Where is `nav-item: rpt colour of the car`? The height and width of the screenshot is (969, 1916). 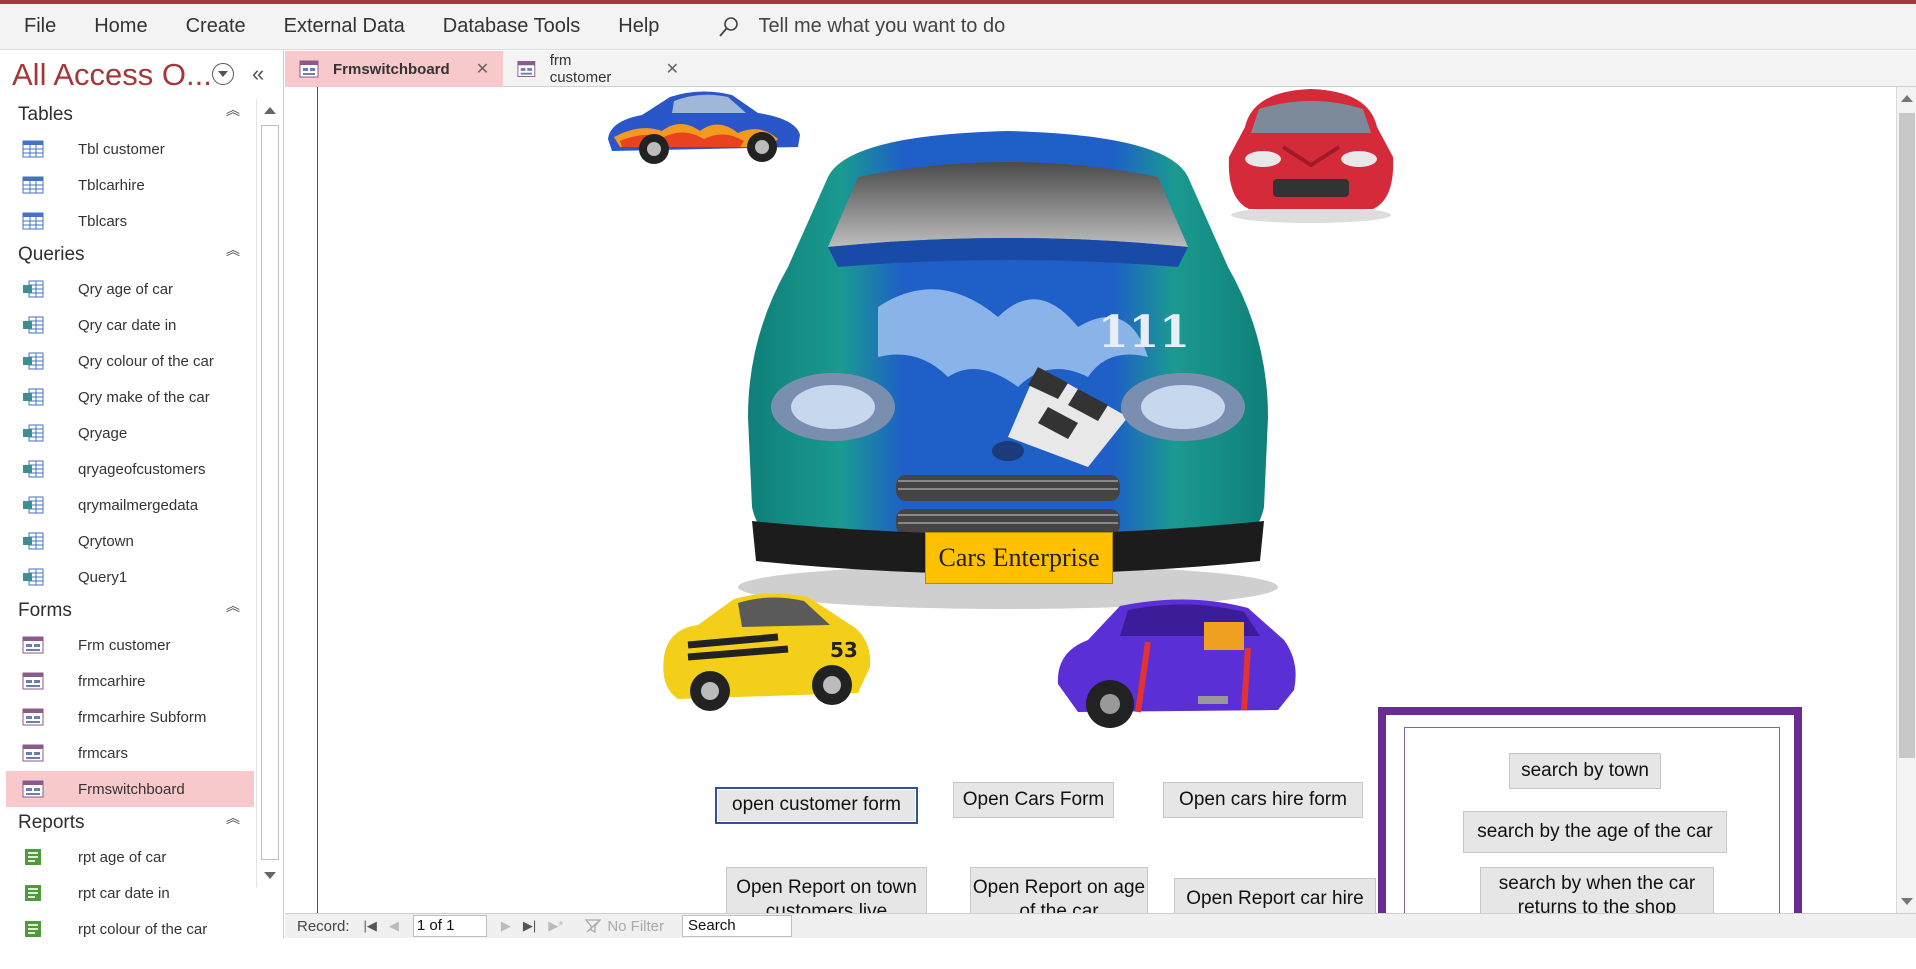 nav-item: rpt colour of the car is located at coordinates (130, 929).